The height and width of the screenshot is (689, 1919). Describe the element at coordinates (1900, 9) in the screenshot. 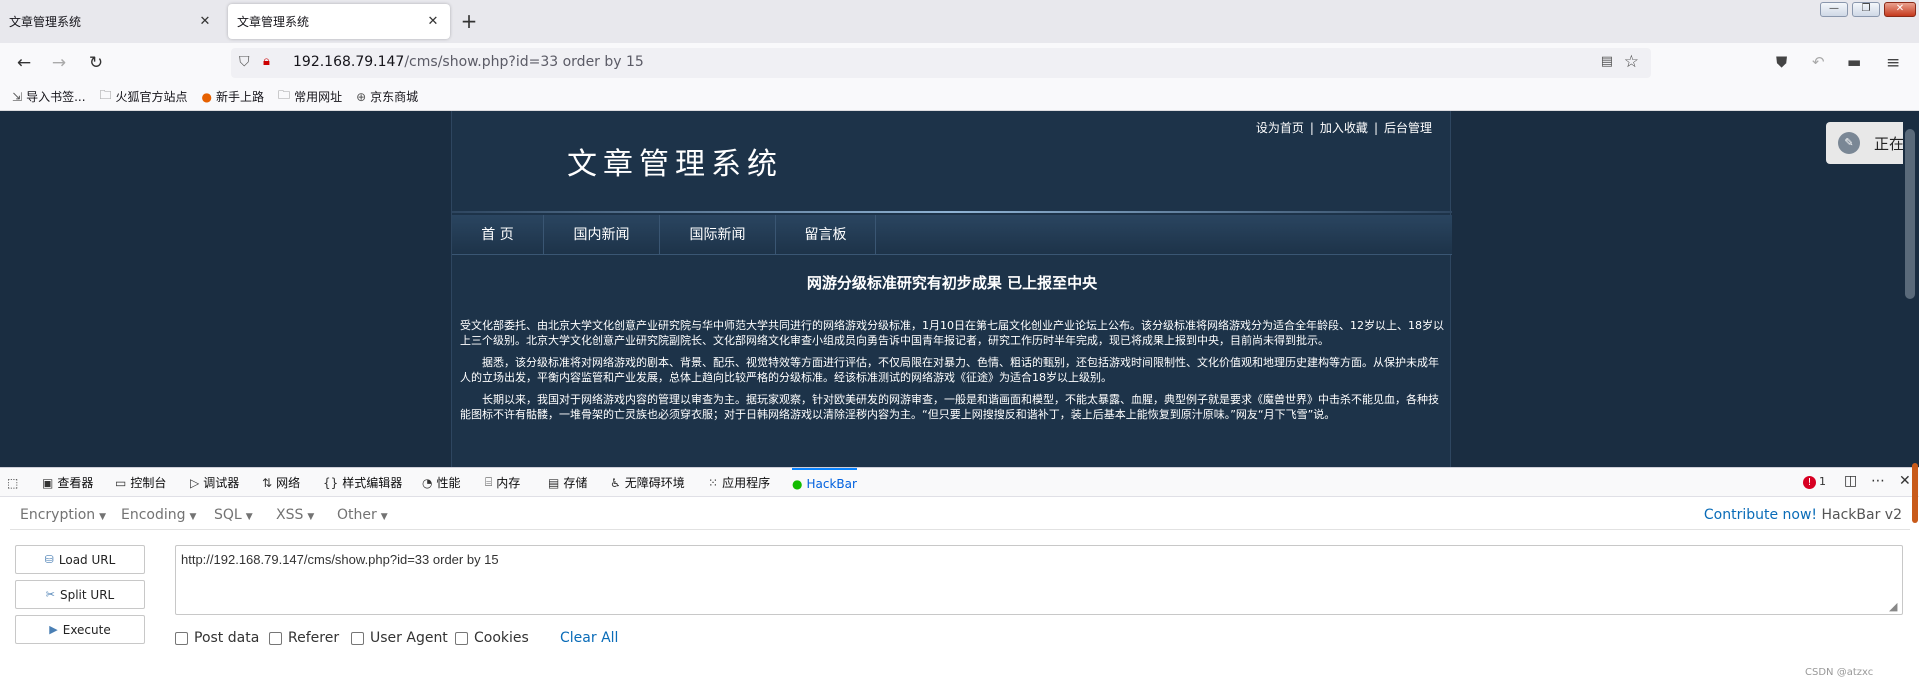

I see `window-close-button: ✕` at that location.